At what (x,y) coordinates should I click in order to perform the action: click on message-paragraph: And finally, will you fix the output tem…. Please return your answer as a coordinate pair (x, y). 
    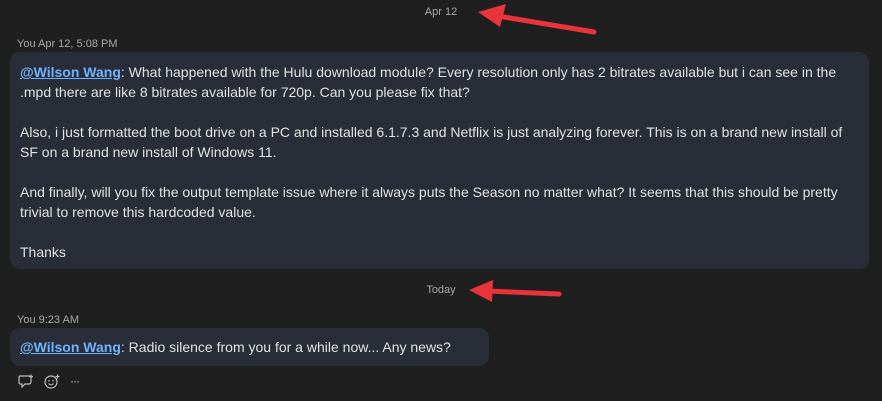
    Looking at the image, I should click on (429, 202).